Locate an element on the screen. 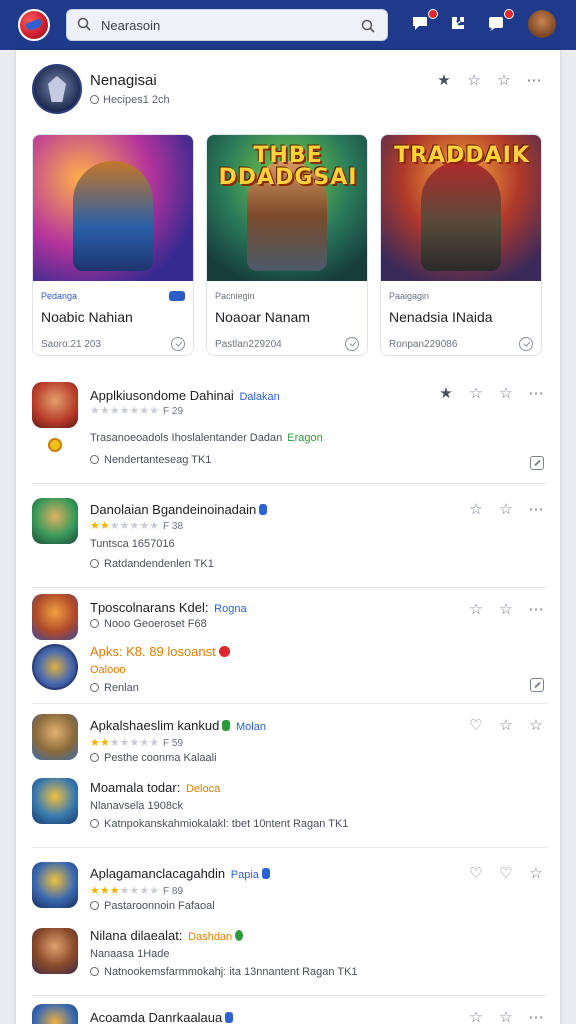 The height and width of the screenshot is (1024, 576). app-title: Applkiusondome Dahinai Dalakan is located at coordinates (185, 395).